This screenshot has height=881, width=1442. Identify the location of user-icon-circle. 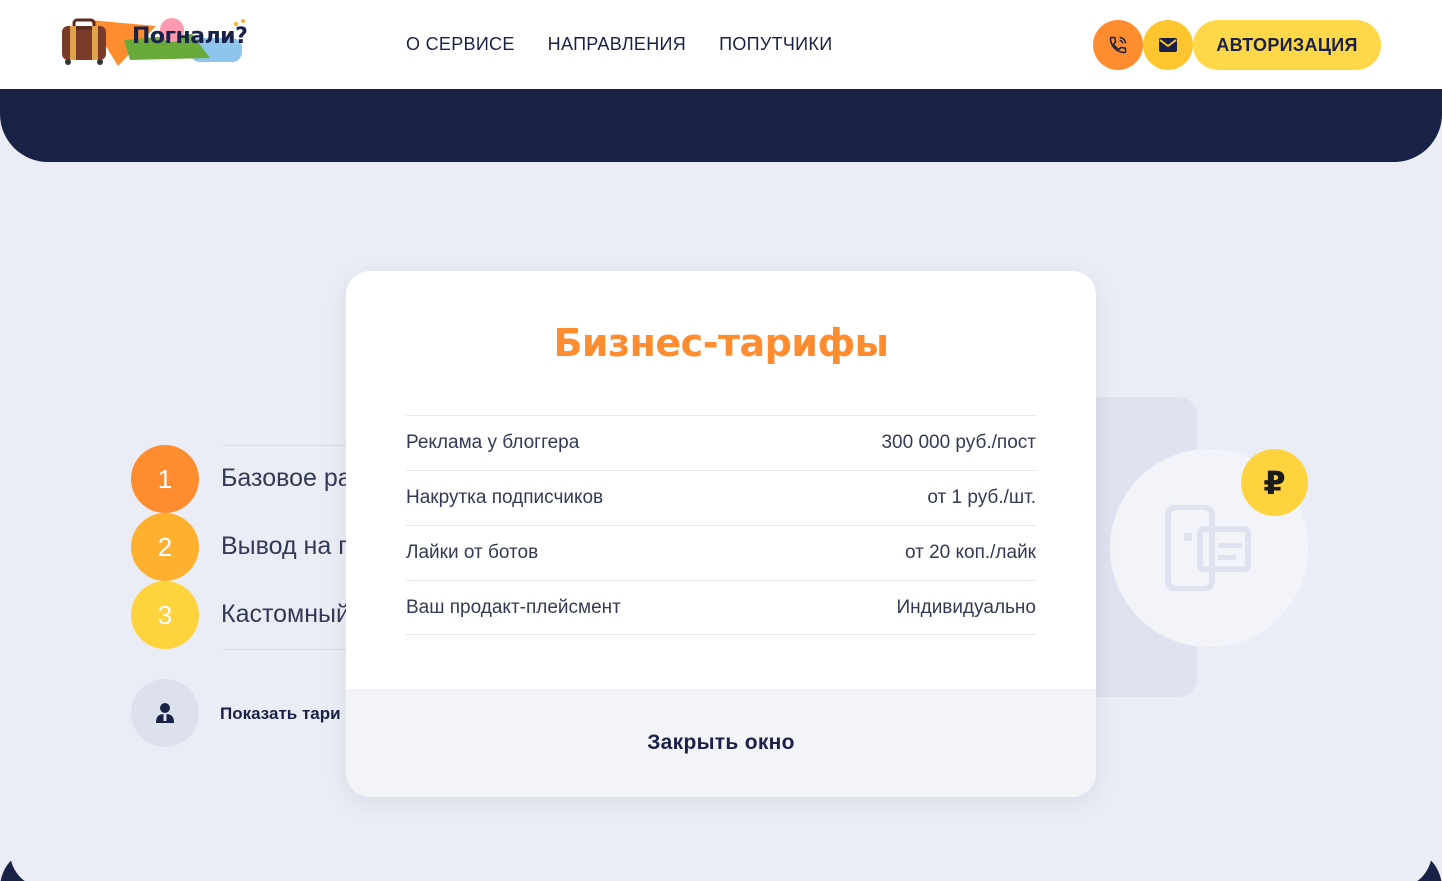
(165, 713).